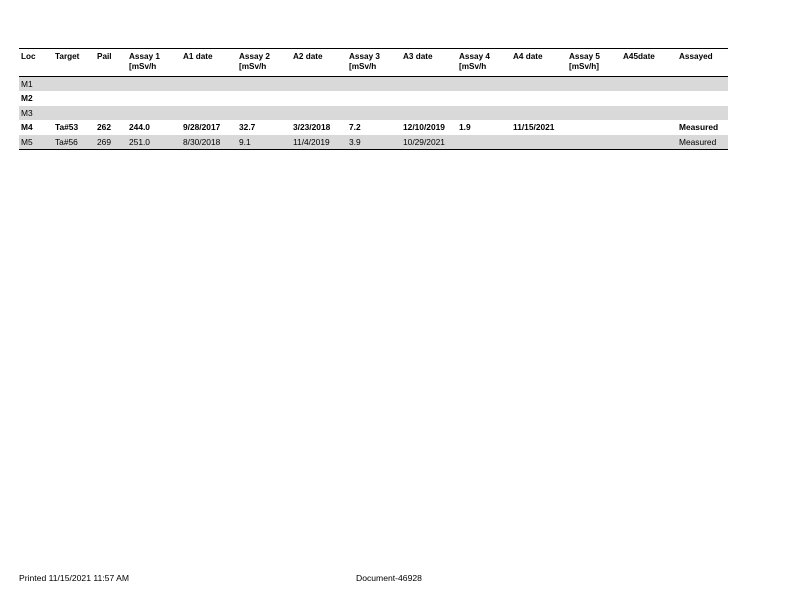  What do you see at coordinates (74, 62) in the screenshot?
I see `column-header-target: Target` at bounding box center [74, 62].